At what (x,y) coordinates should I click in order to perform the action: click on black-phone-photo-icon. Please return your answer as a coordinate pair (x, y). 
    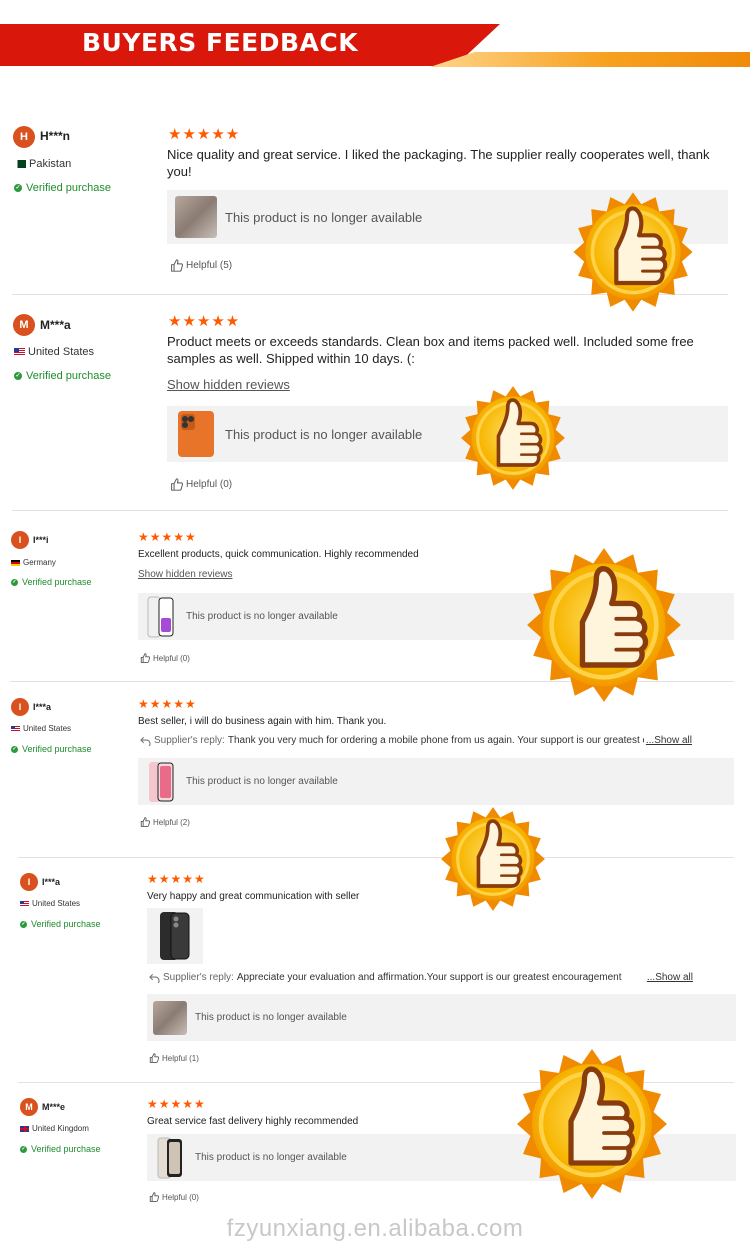
    Looking at the image, I should click on (175, 936).